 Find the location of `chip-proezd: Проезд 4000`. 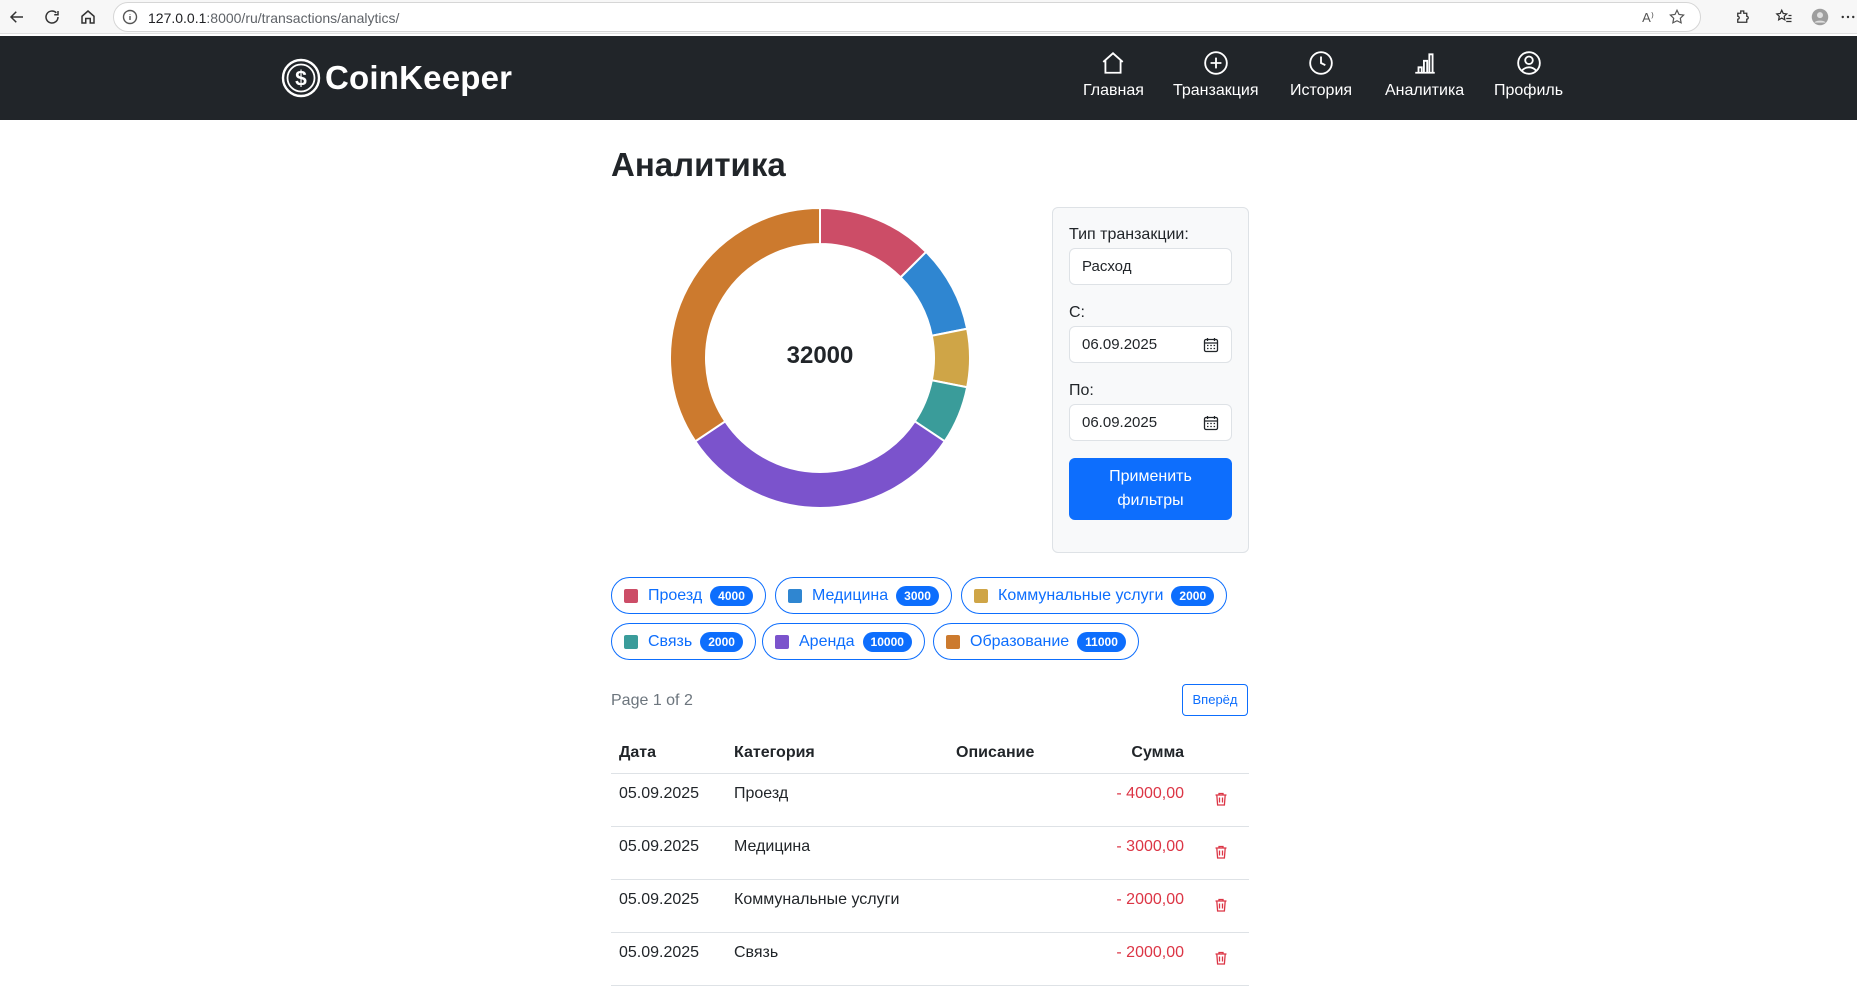

chip-proezd: Проезд 4000 is located at coordinates (688, 595).